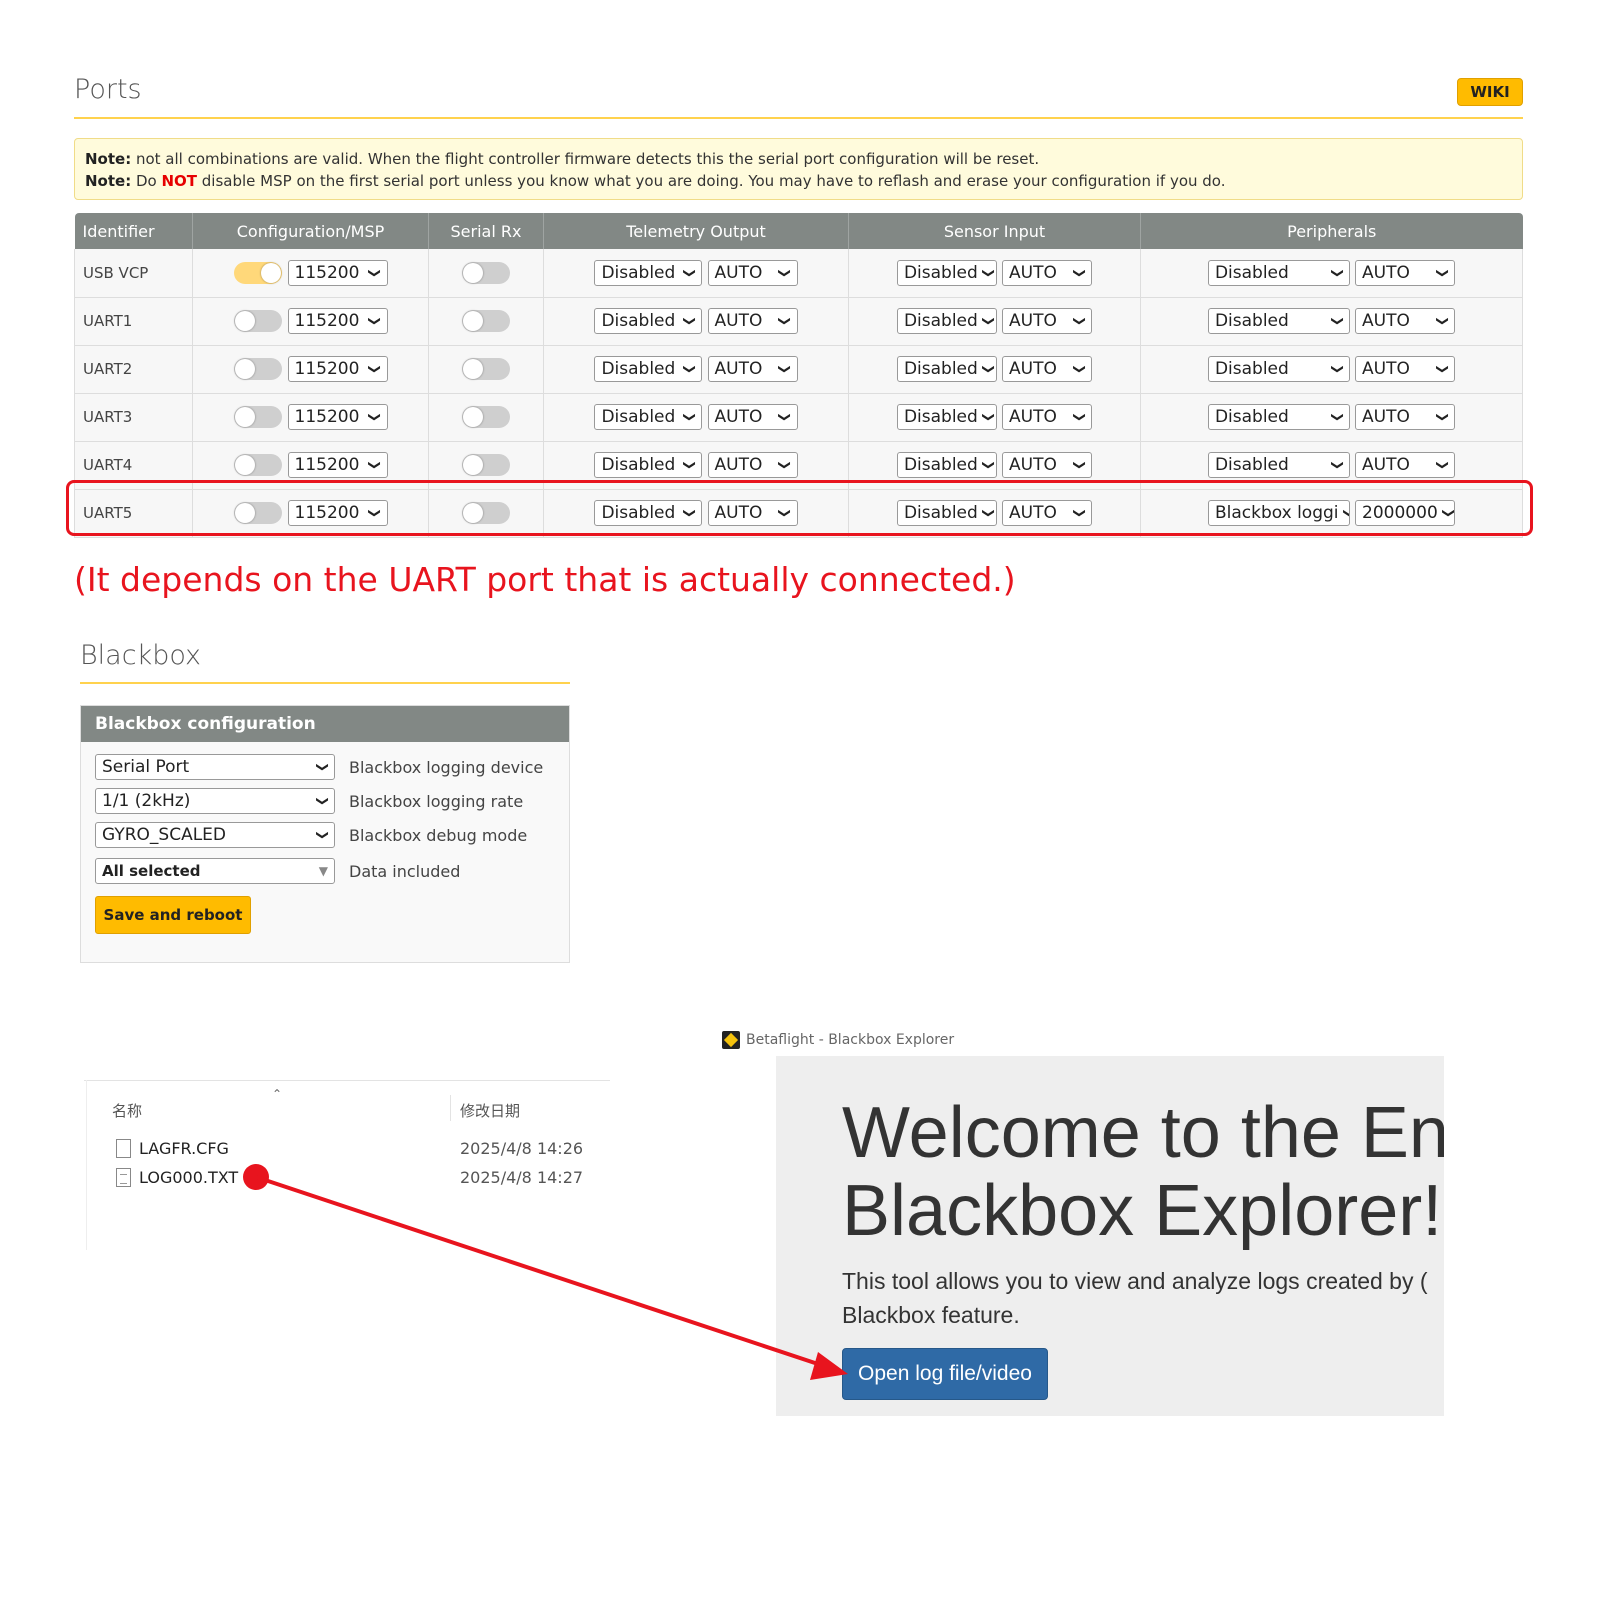 Image resolution: width=1600 pixels, height=1600 pixels. I want to click on port-identifier: UART1, so click(133, 321).